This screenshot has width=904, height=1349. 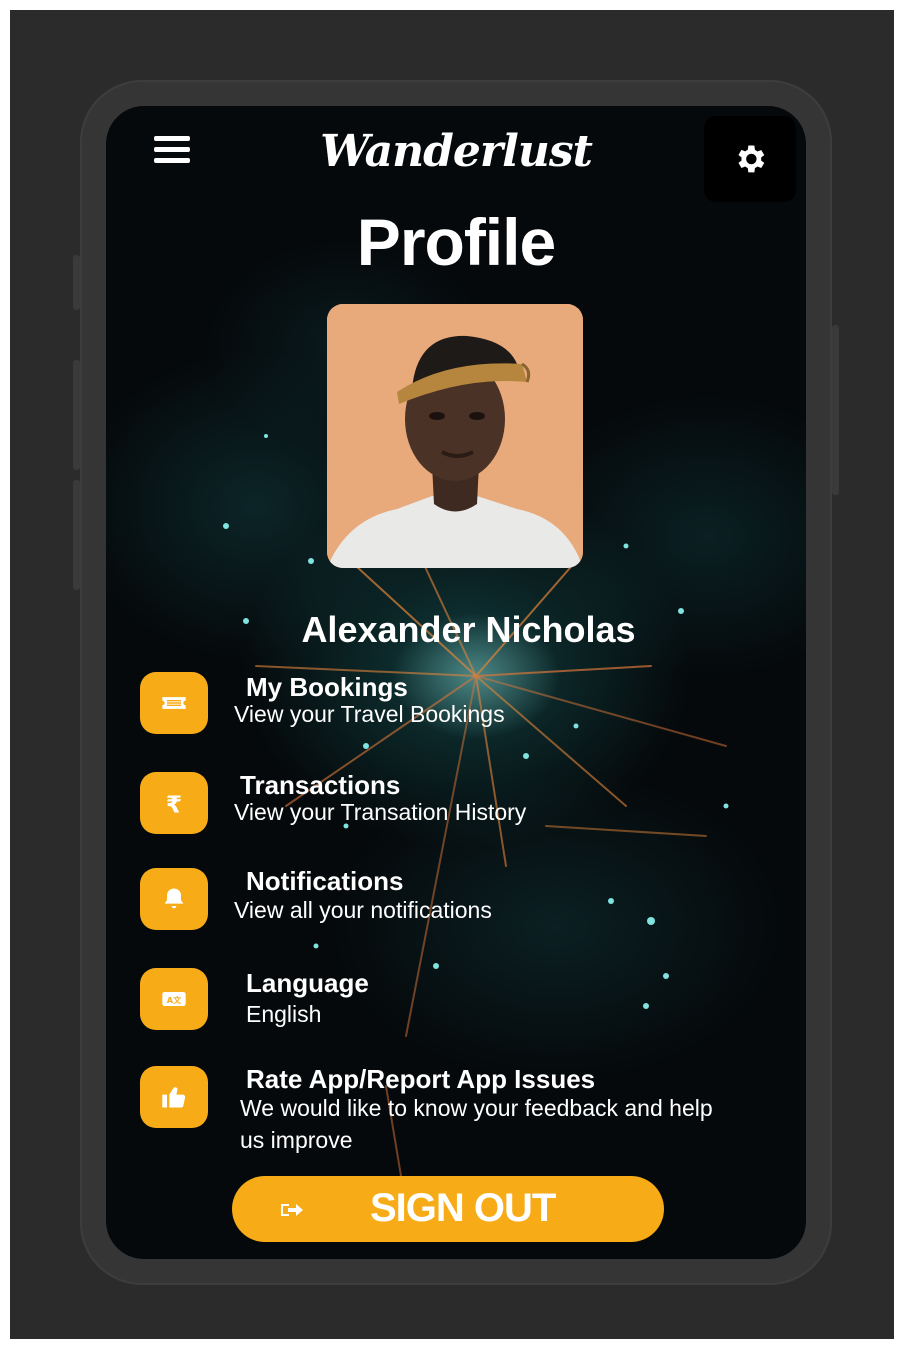 I want to click on sign-out-icon, so click(x=292, y=1210).